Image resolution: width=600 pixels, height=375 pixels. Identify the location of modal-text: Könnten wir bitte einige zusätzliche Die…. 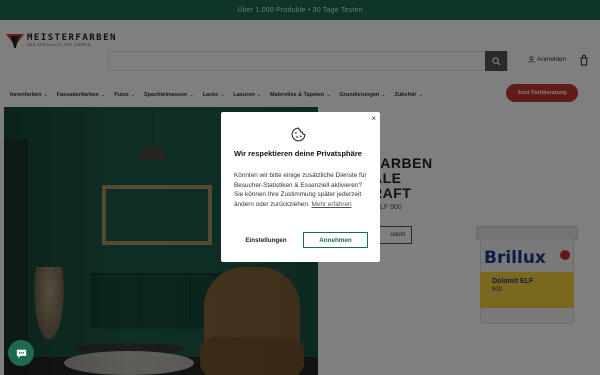
(303, 190).